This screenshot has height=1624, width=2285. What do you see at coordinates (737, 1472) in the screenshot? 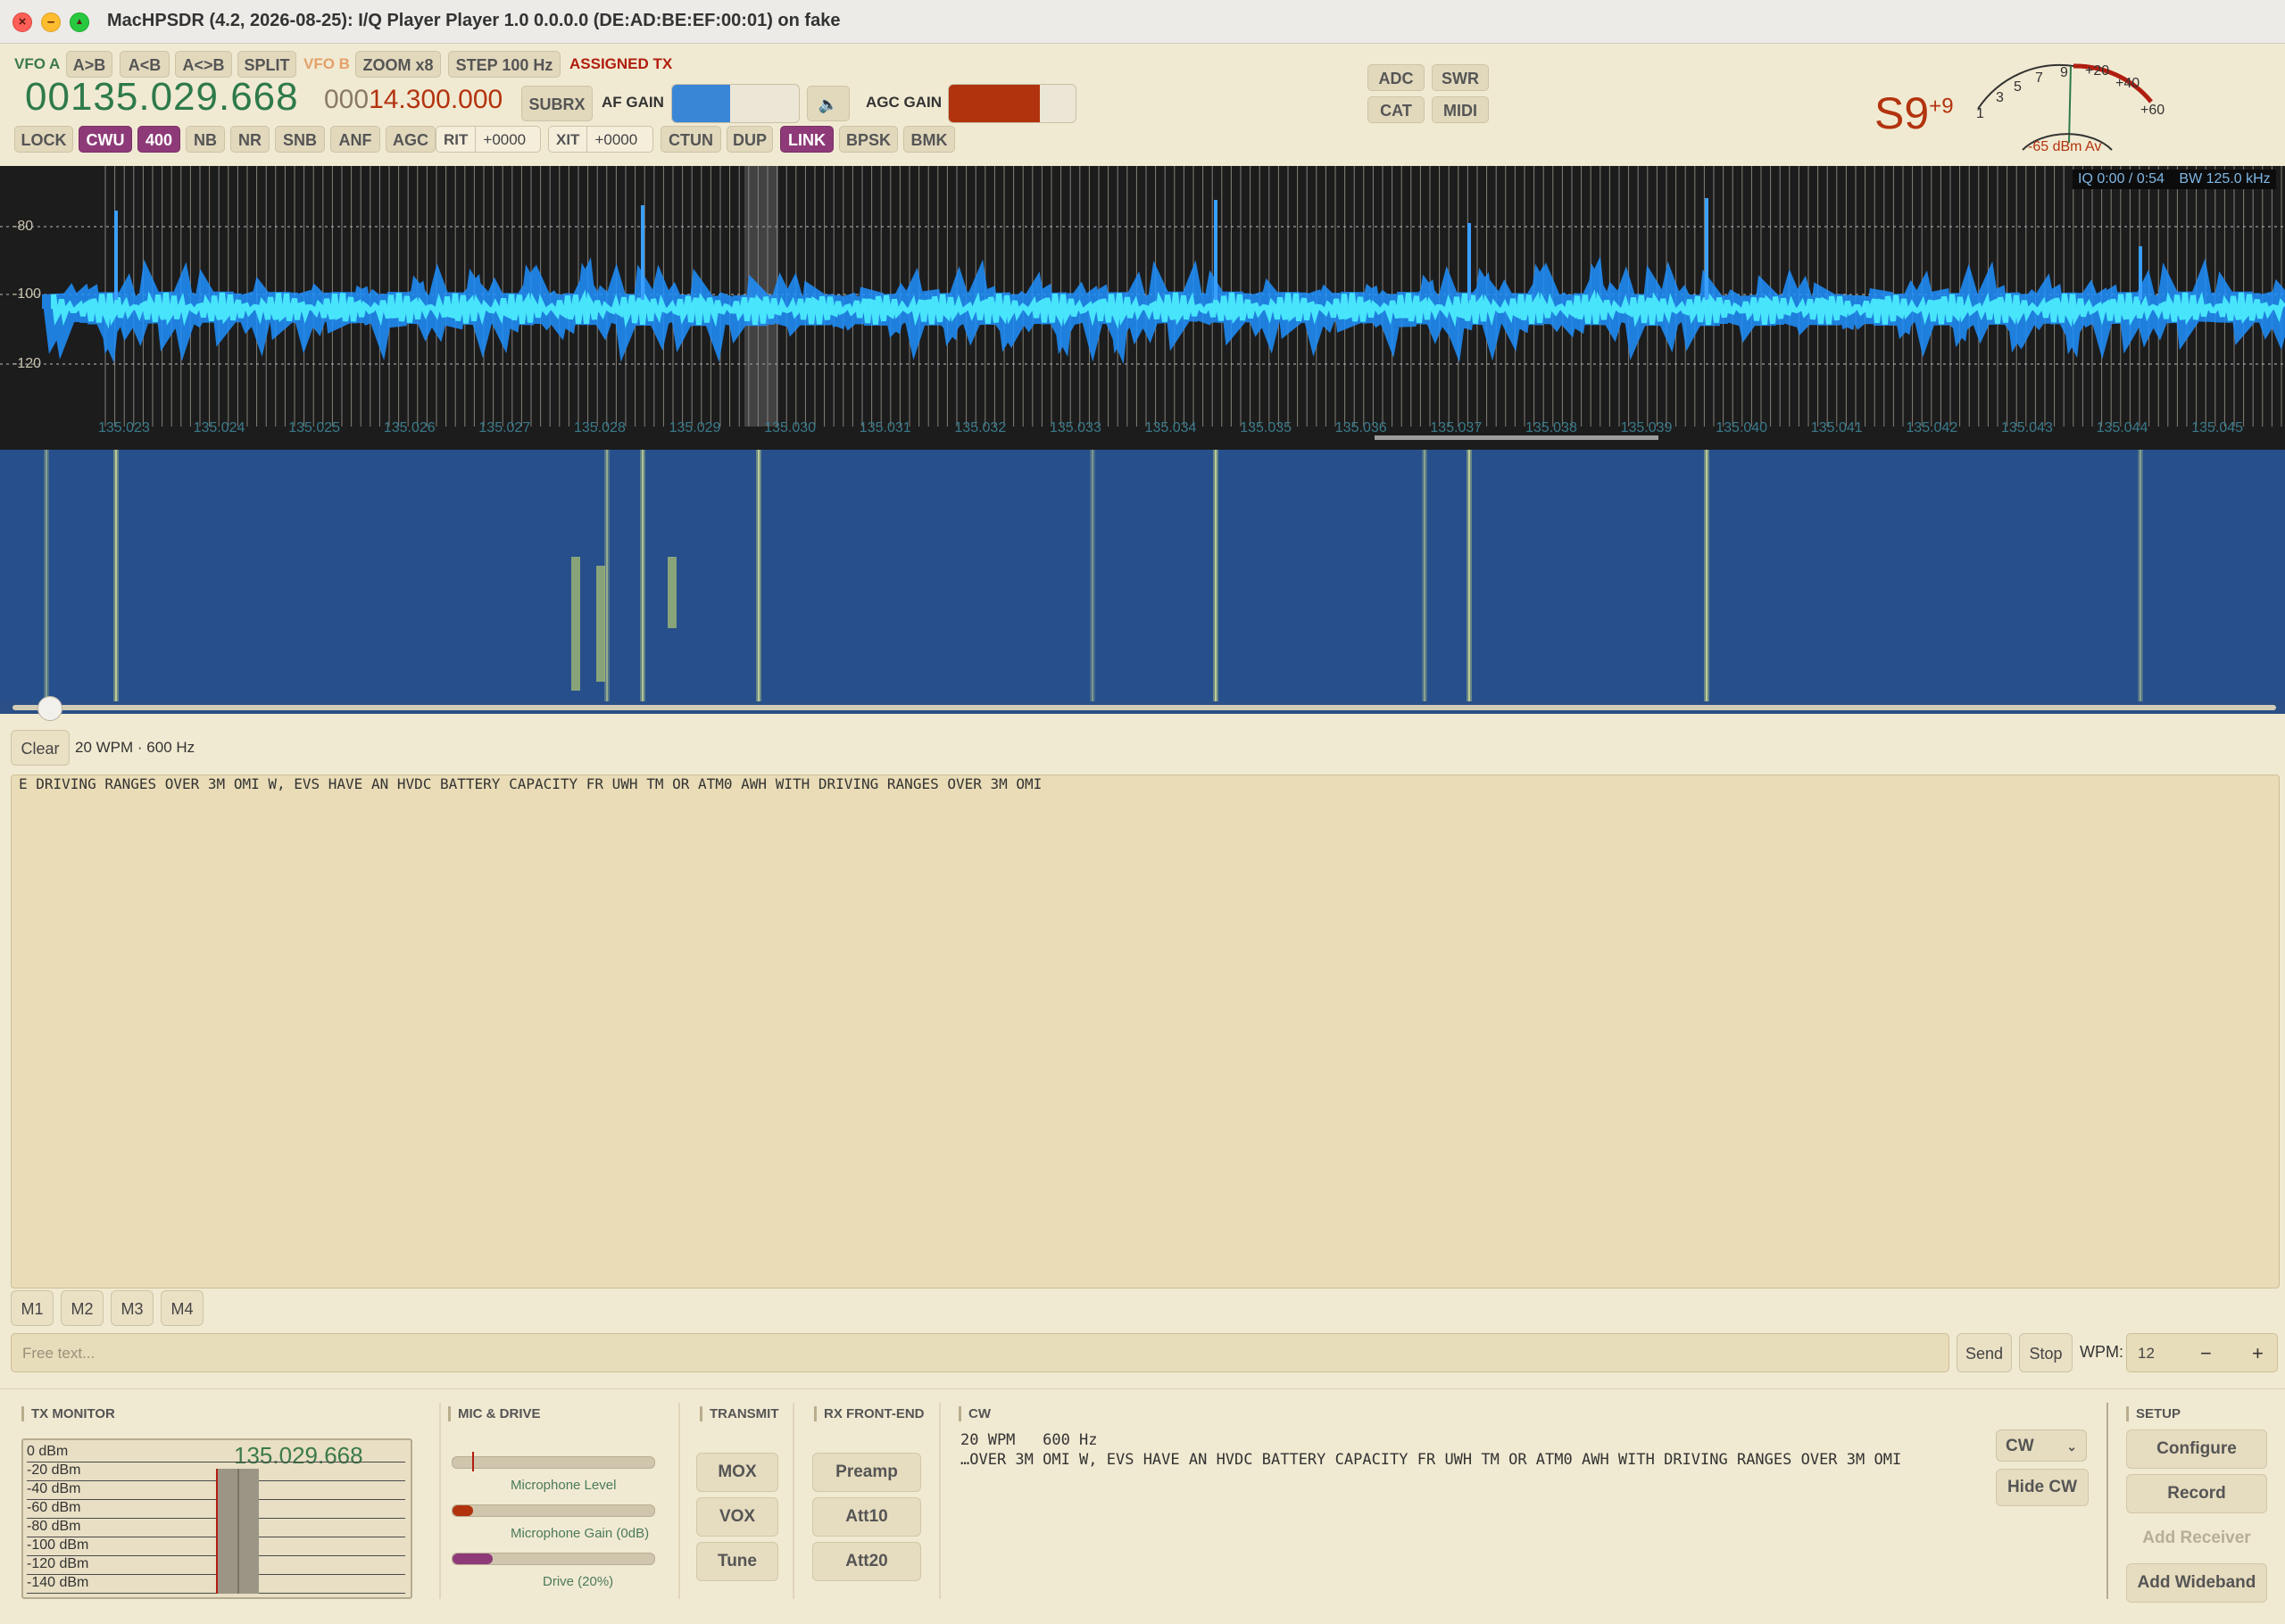
I see `mox-button: MOX` at bounding box center [737, 1472].